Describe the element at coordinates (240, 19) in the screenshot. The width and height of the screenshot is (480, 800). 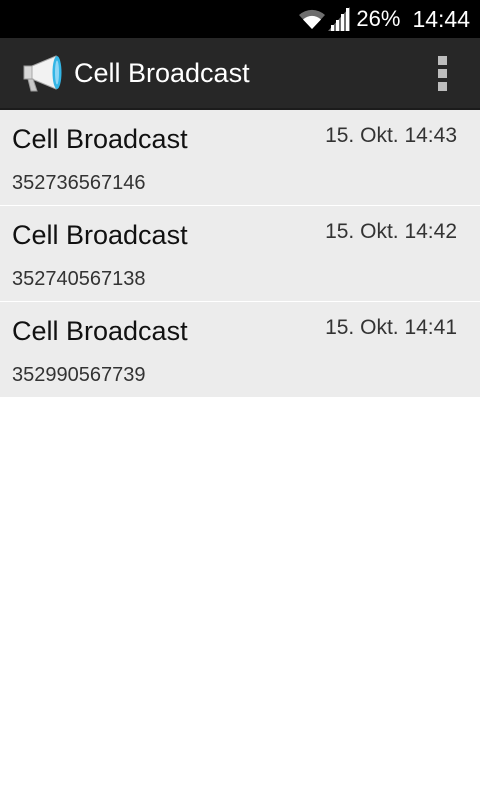
I see `status-bar: 26% 14:44` at that location.